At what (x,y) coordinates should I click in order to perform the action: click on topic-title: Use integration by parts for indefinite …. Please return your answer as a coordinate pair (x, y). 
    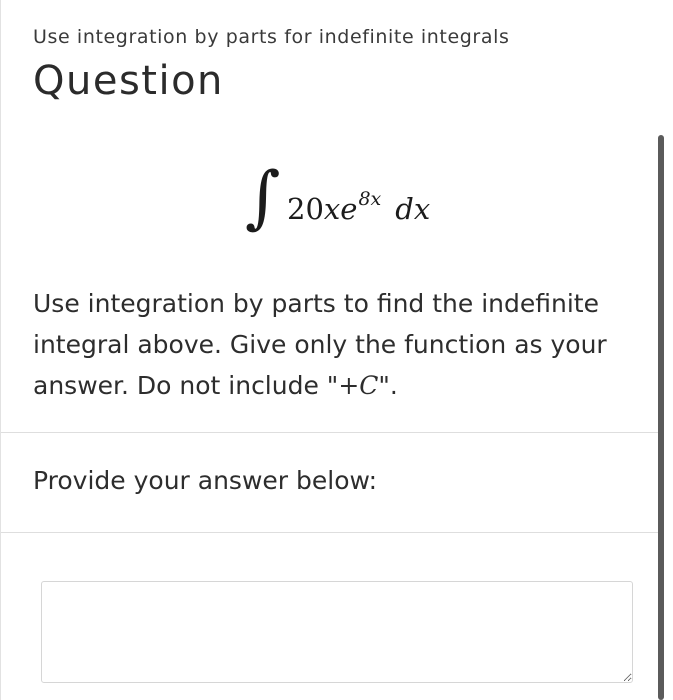
    Looking at the image, I should click on (271, 37).